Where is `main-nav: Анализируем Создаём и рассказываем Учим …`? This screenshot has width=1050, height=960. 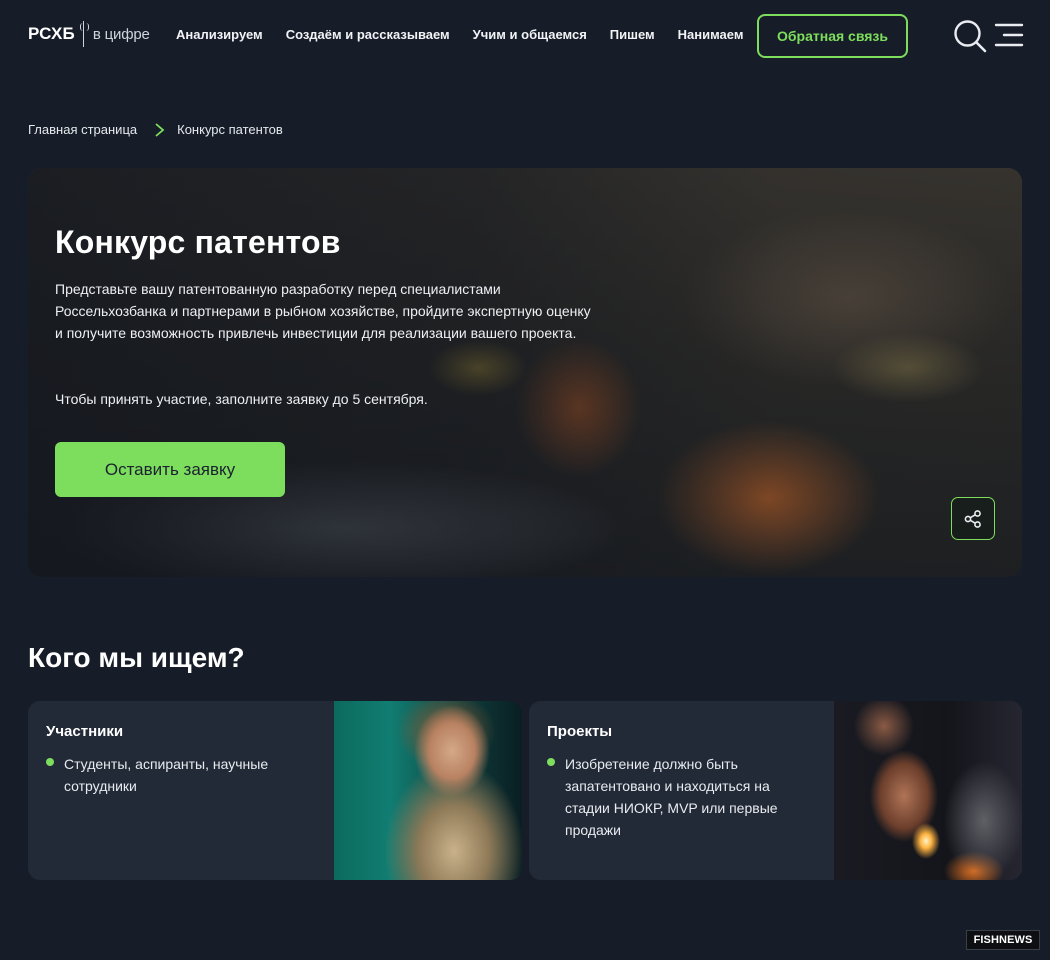
main-nav: Анализируем Создаём и рассказываем Учим … is located at coordinates (471, 34).